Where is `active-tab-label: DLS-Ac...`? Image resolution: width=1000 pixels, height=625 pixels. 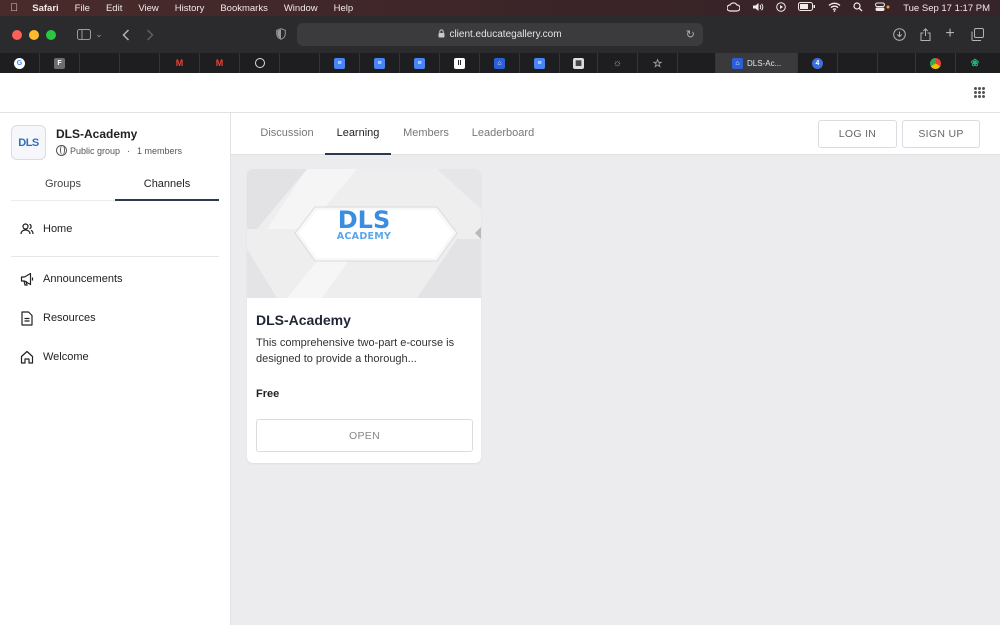
active-tab-label: DLS-Ac... is located at coordinates (764, 63).